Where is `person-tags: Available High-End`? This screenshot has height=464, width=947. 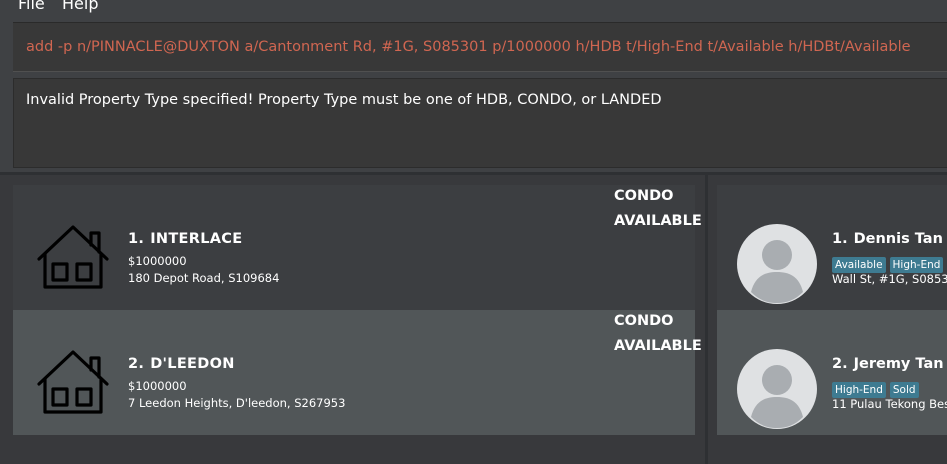 person-tags: Available High-End is located at coordinates (889, 263).